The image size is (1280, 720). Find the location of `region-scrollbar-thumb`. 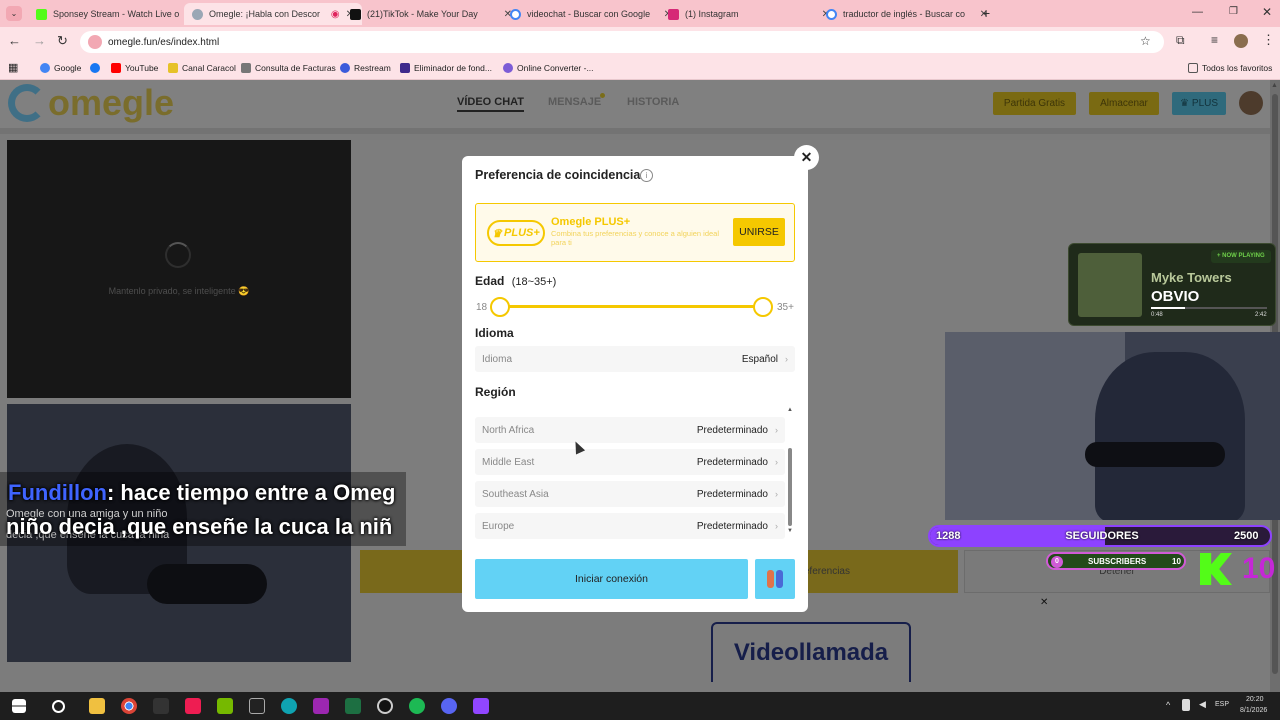

region-scrollbar-thumb is located at coordinates (790, 487).